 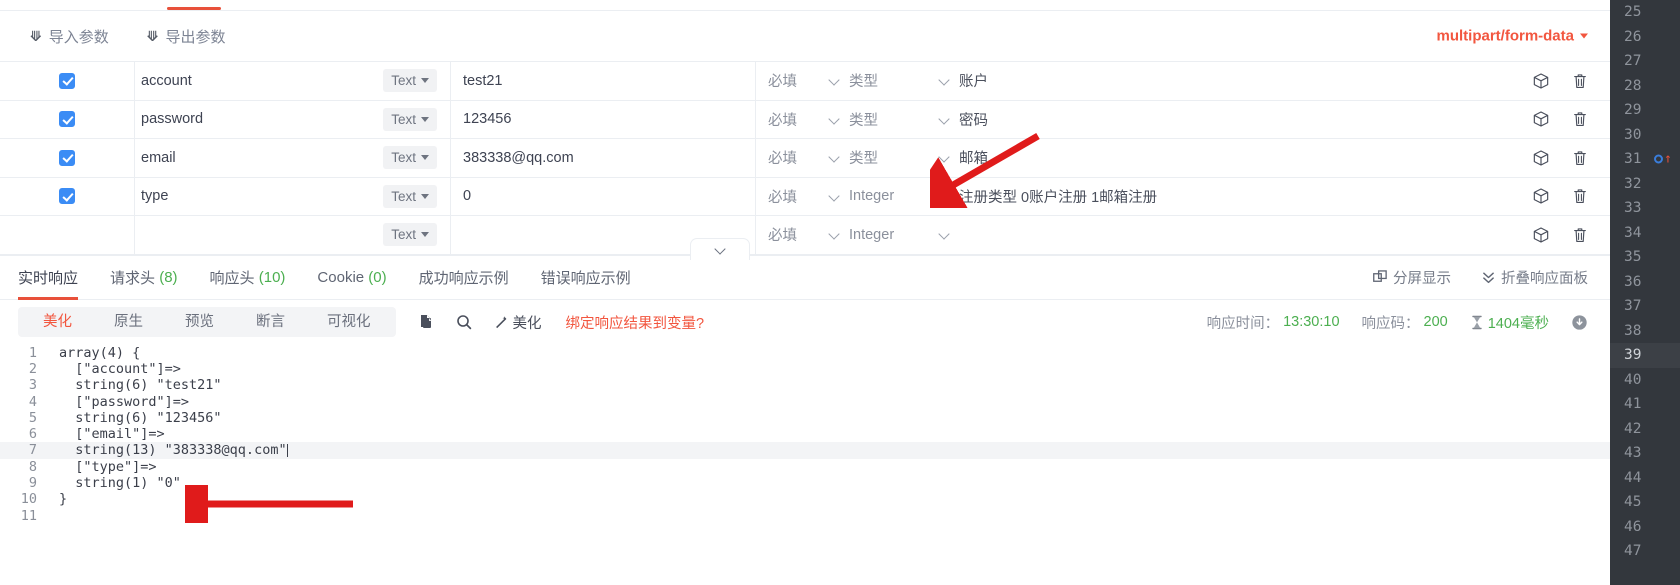 I want to click on param-description-cell, so click(x=1220, y=234).